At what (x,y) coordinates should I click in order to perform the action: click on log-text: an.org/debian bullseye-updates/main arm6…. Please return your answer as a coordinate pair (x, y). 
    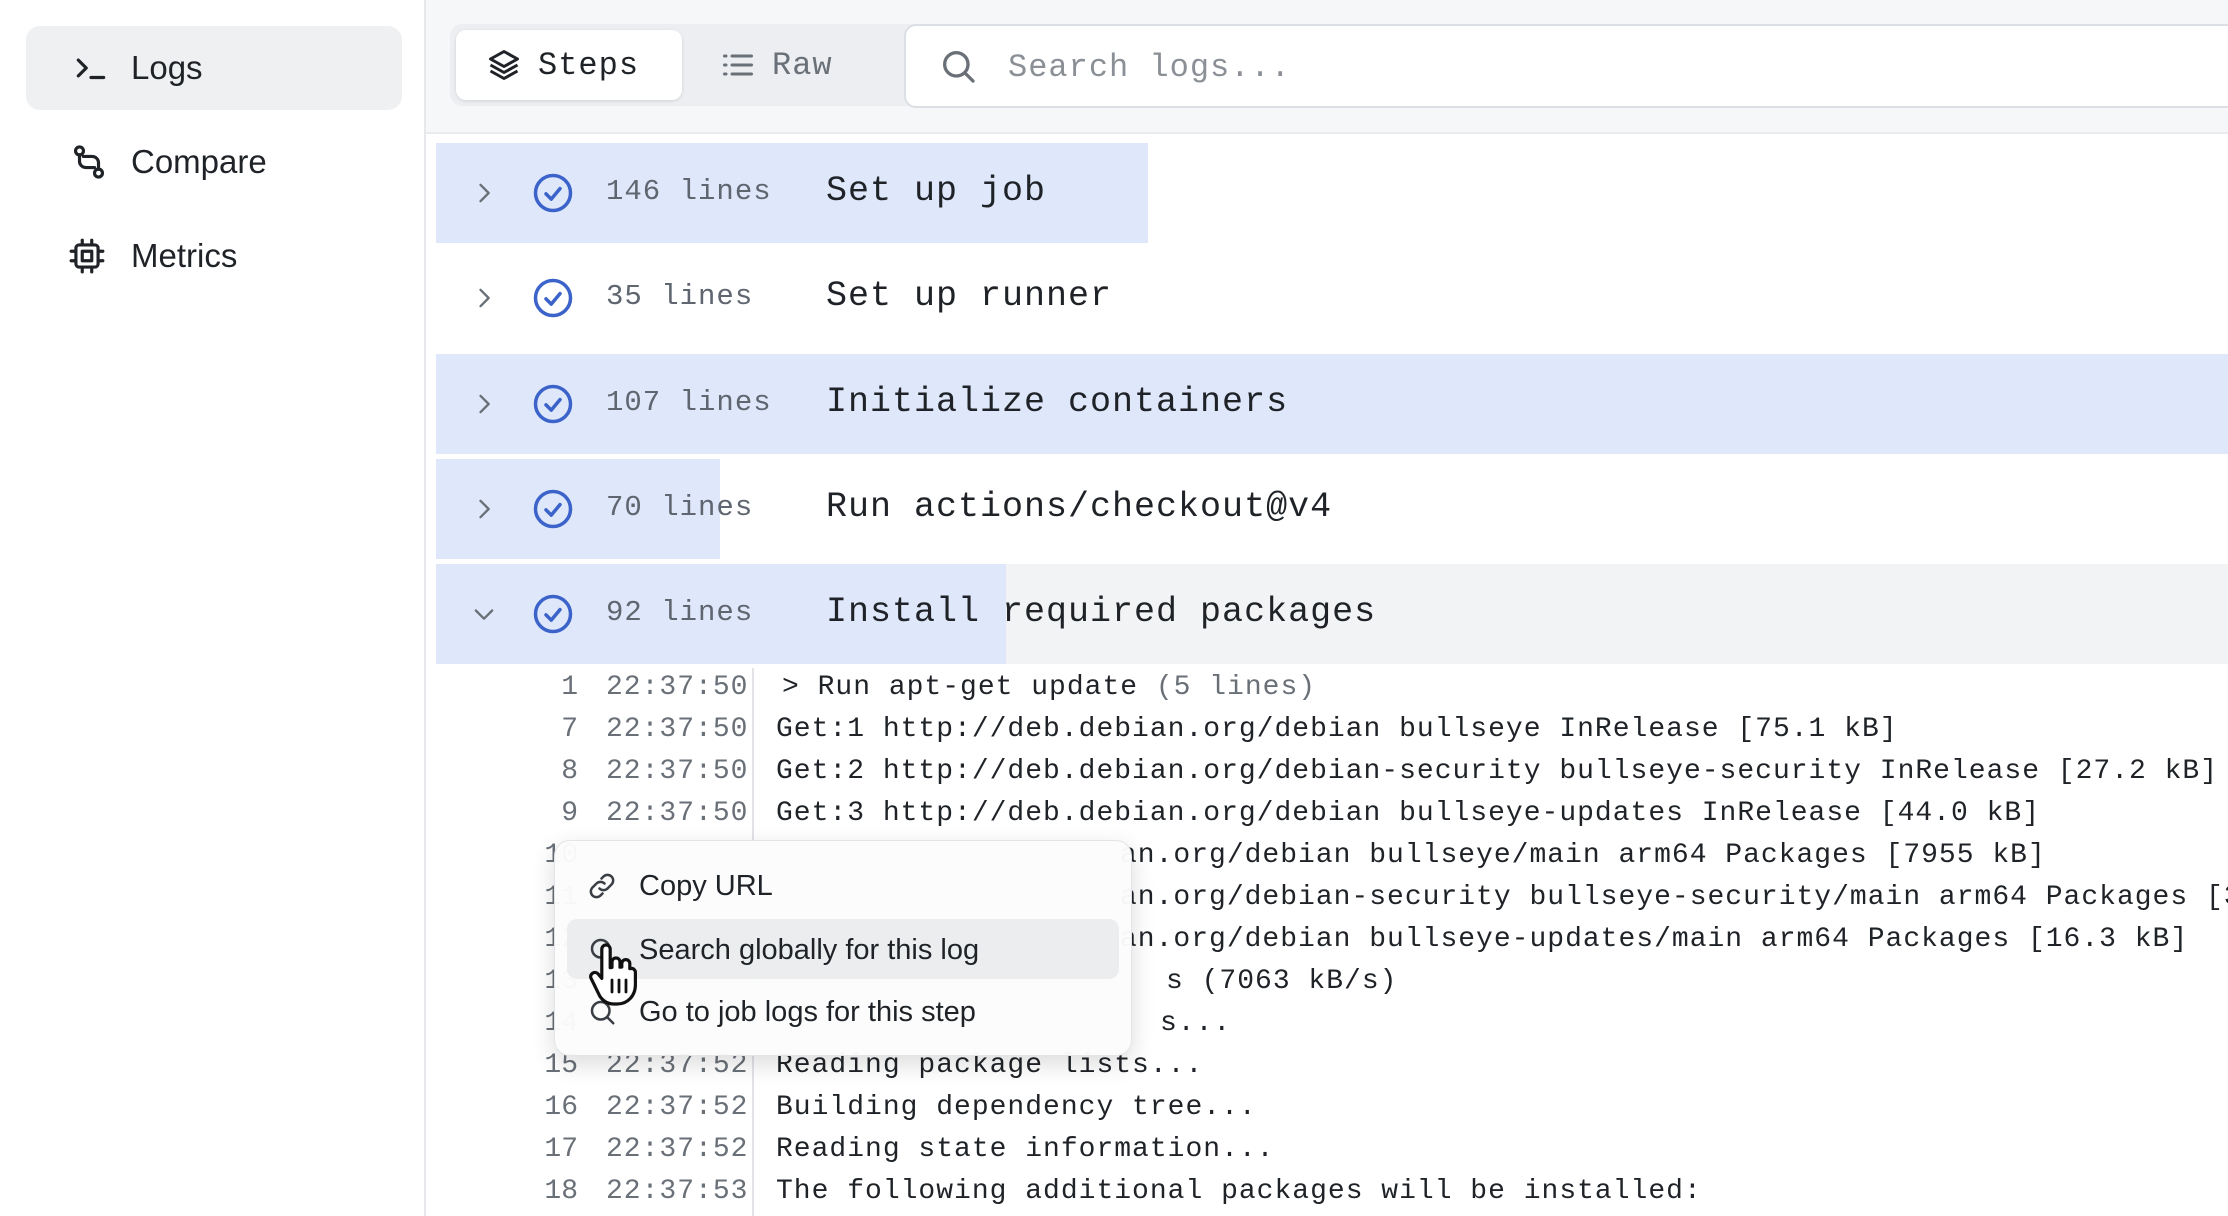
    Looking at the image, I should click on (1654, 939).